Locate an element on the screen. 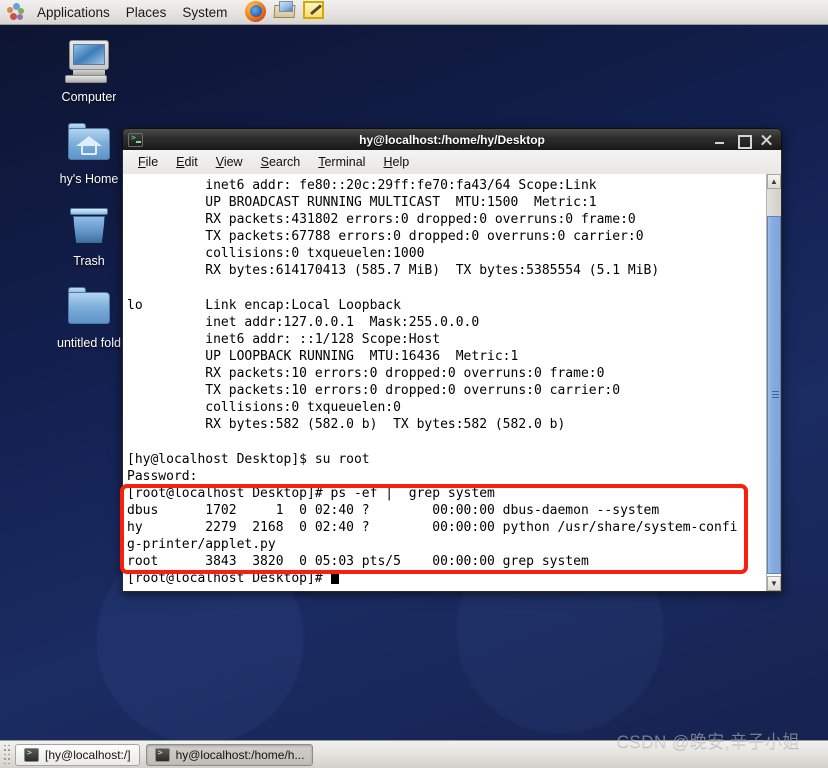  menu-edit: Edit is located at coordinates (187, 162).